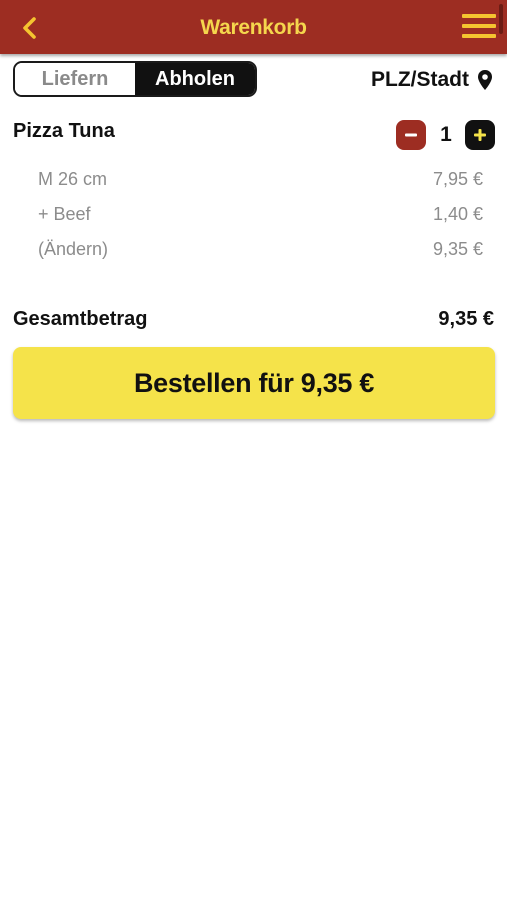 The image size is (507, 900). Describe the element at coordinates (420, 79) in the screenshot. I see `location-label: PLZ/Stadt` at that location.